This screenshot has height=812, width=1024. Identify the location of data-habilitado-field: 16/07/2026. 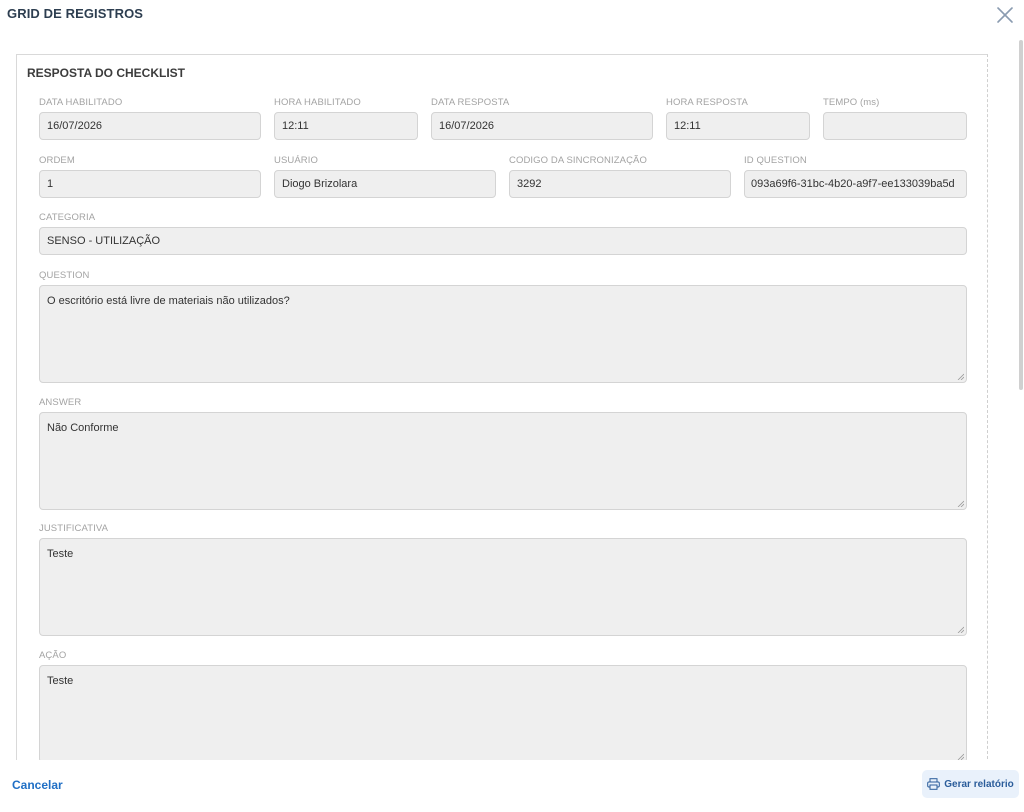
(150, 126).